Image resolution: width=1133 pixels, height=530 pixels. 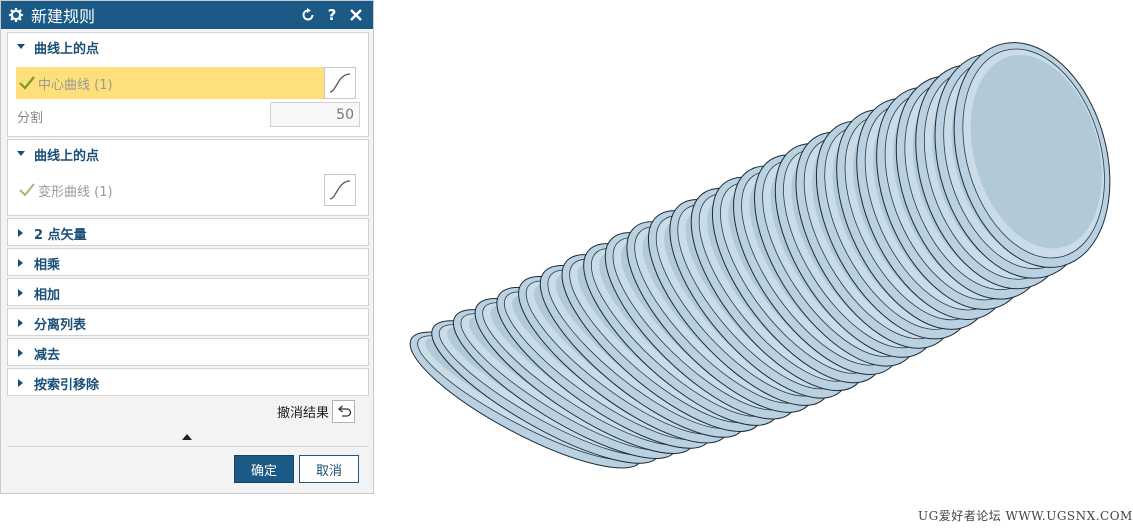 What do you see at coordinates (60, 235) in the screenshot?
I see `group-label: 2 点矢量` at bounding box center [60, 235].